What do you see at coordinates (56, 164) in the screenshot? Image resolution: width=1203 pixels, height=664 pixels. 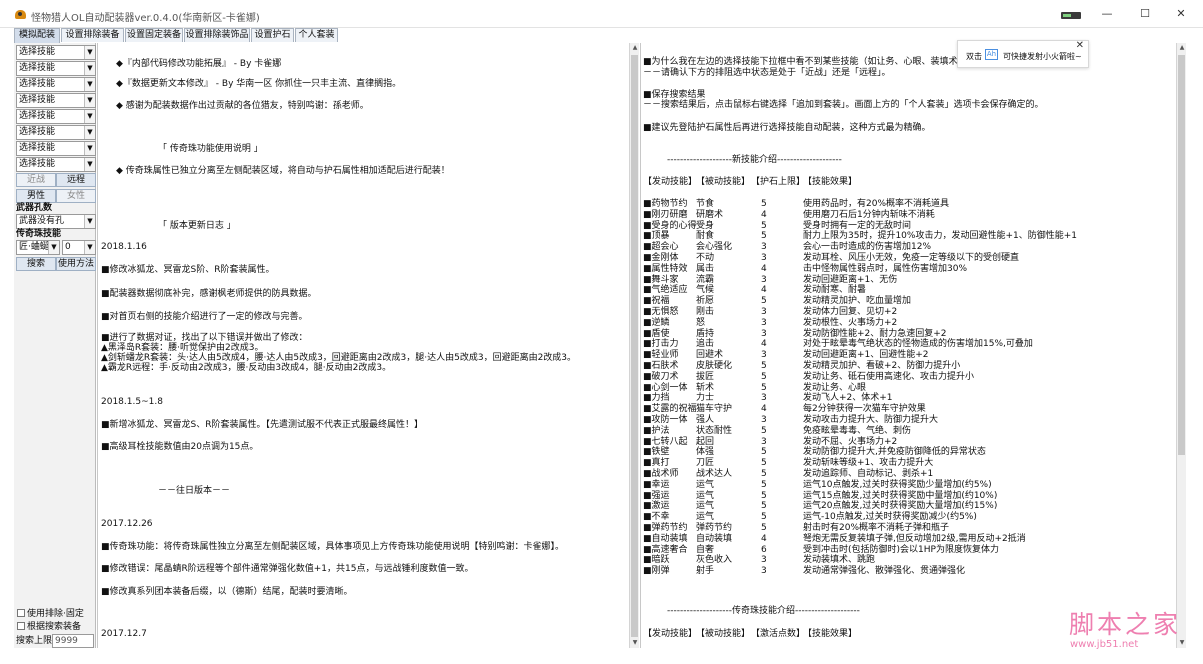 I see `skill-select-8: 选择技能 ▼` at bounding box center [56, 164].